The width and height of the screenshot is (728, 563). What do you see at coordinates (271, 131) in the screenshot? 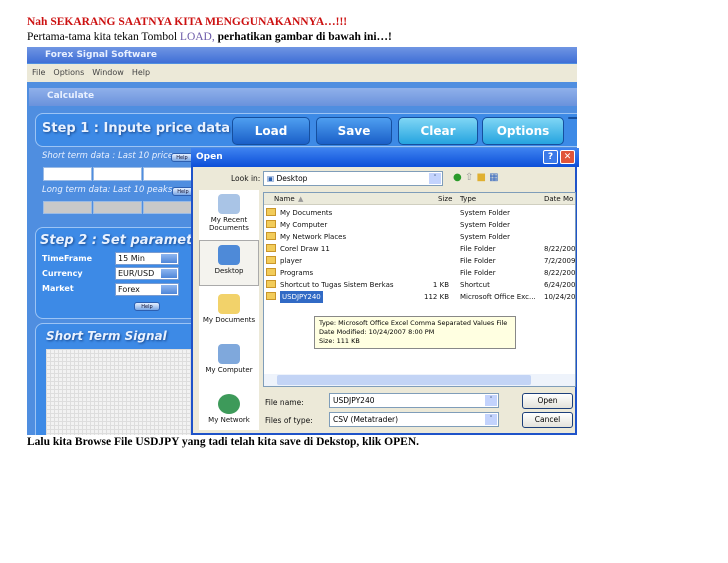
I see `load-button: Load` at bounding box center [271, 131].